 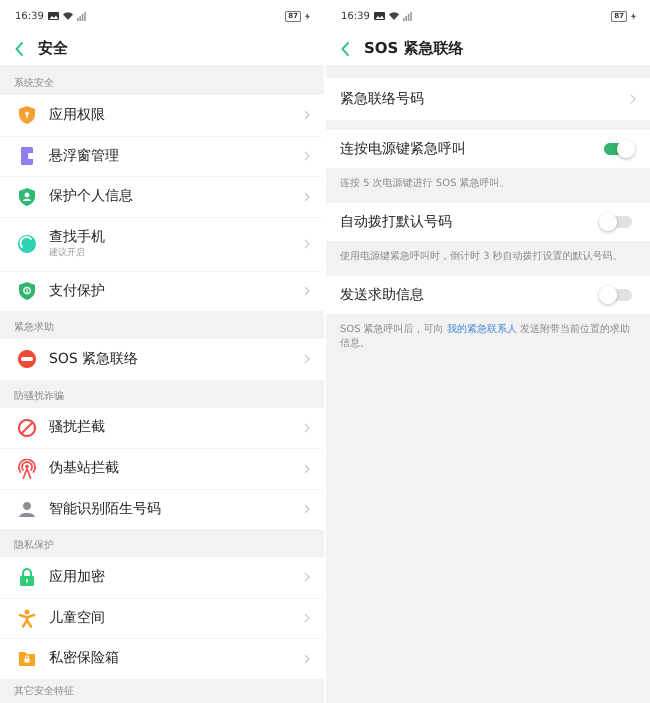 I want to click on hint-text: 建议开启, so click(x=67, y=253).